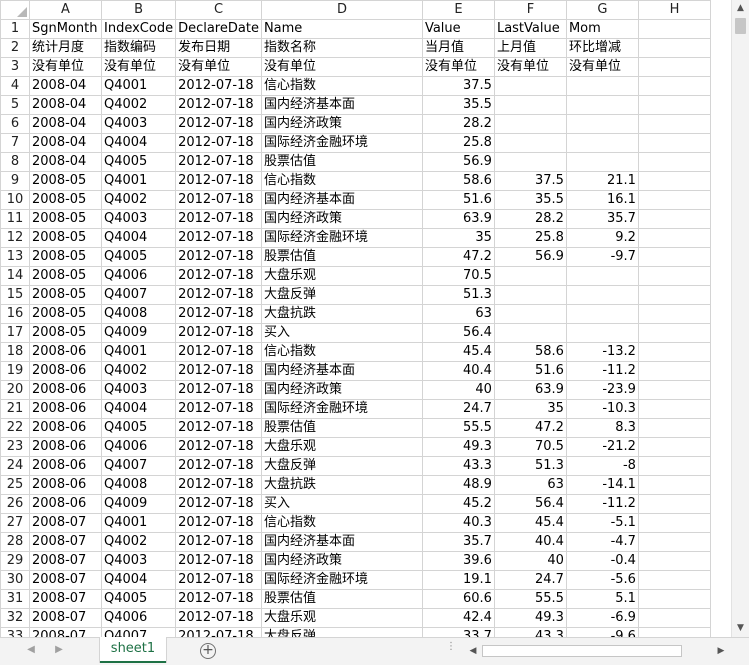 Image resolution: width=749 pixels, height=665 pixels. What do you see at coordinates (15, 314) in the screenshot?
I see `row-header: 16` at bounding box center [15, 314].